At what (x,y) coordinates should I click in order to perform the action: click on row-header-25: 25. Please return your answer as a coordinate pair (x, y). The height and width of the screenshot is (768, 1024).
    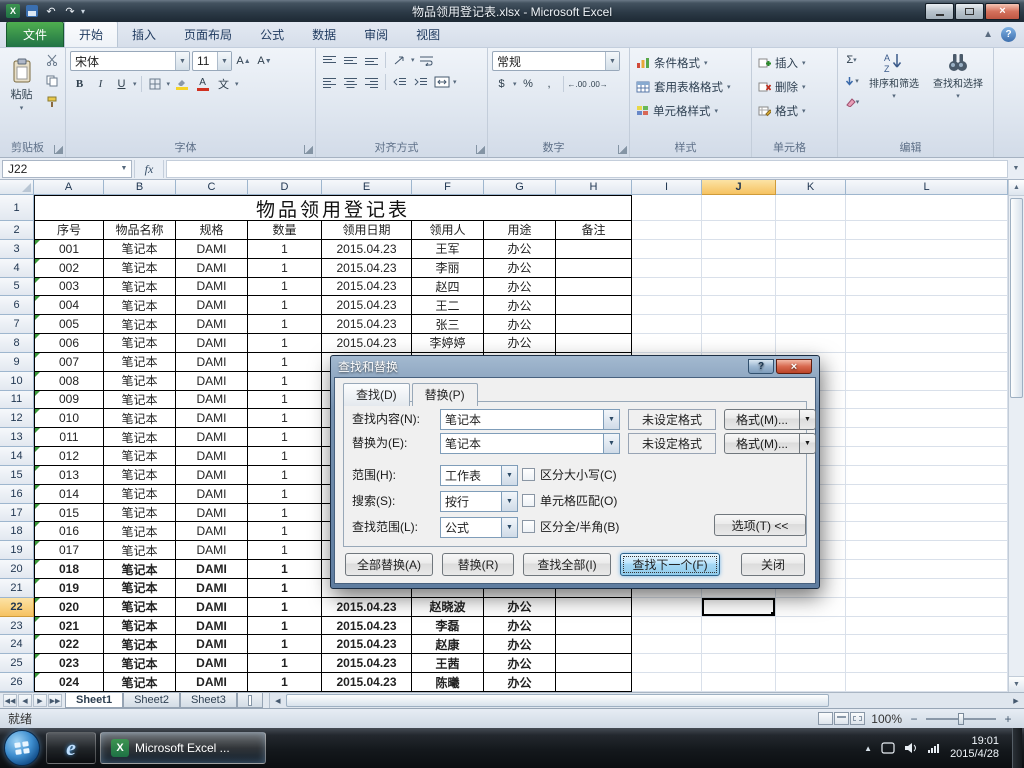
    Looking at the image, I should click on (17, 664).